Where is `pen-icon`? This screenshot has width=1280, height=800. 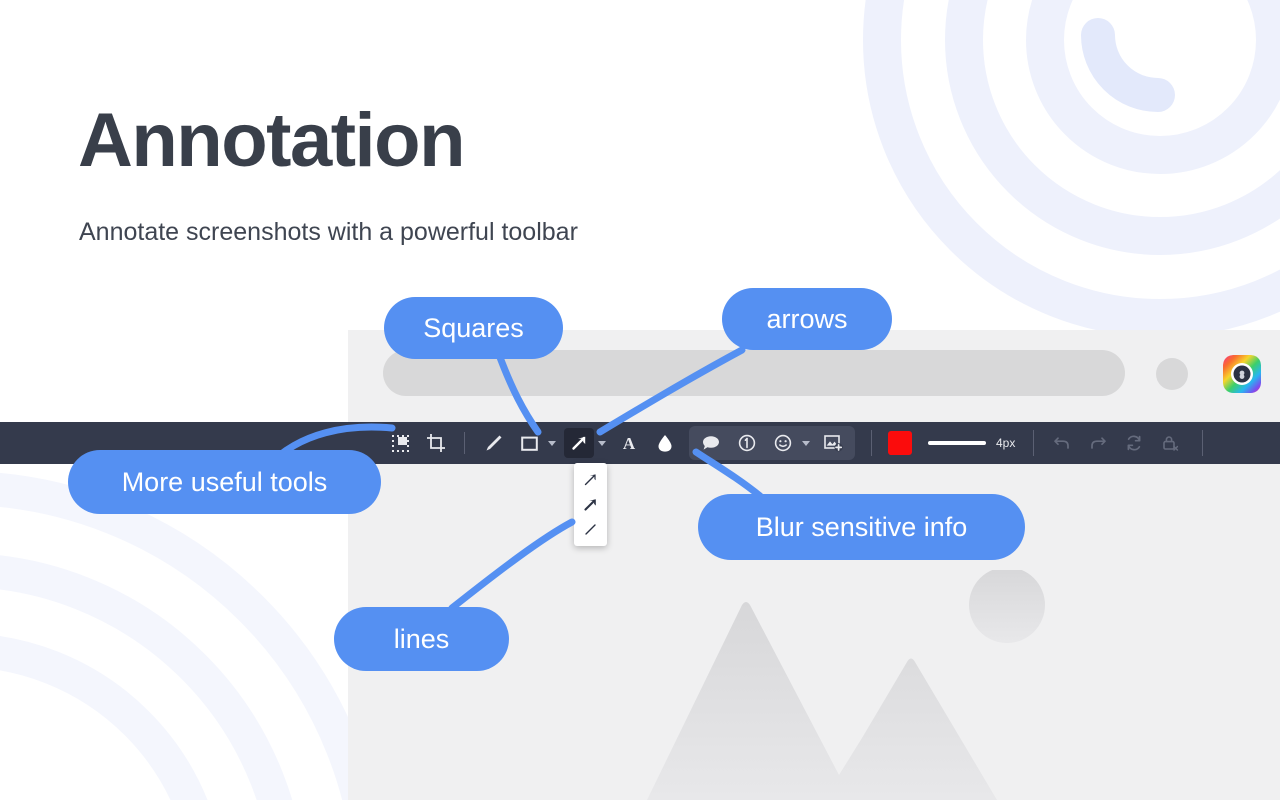
pen-icon is located at coordinates (493, 442).